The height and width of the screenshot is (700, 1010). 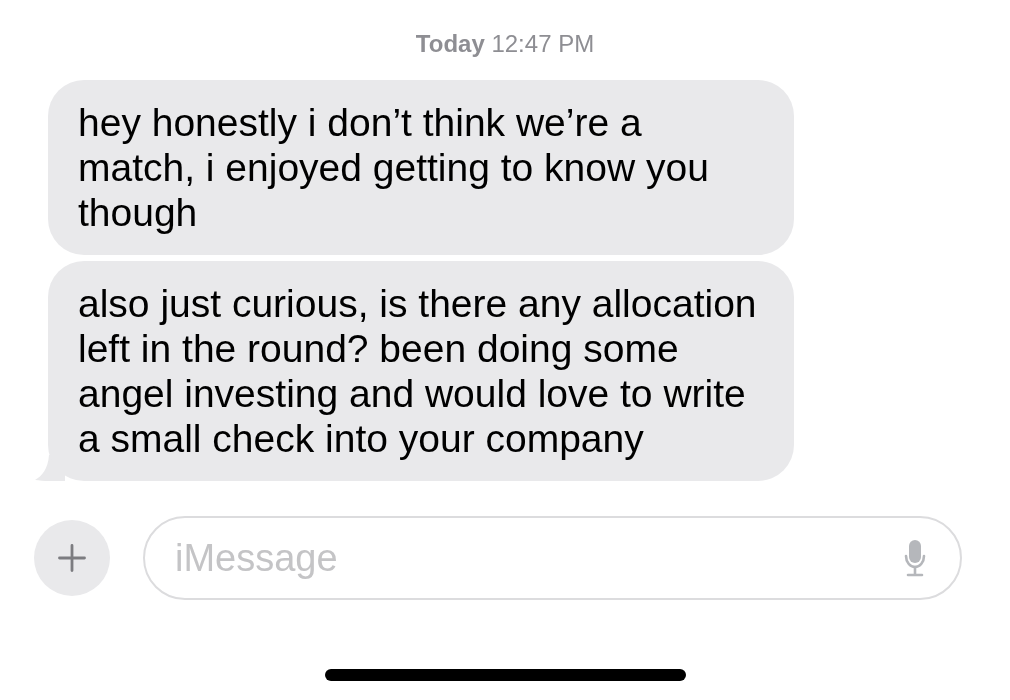 What do you see at coordinates (505, 44) in the screenshot?
I see `timestamp: Today 12:47 PM` at bounding box center [505, 44].